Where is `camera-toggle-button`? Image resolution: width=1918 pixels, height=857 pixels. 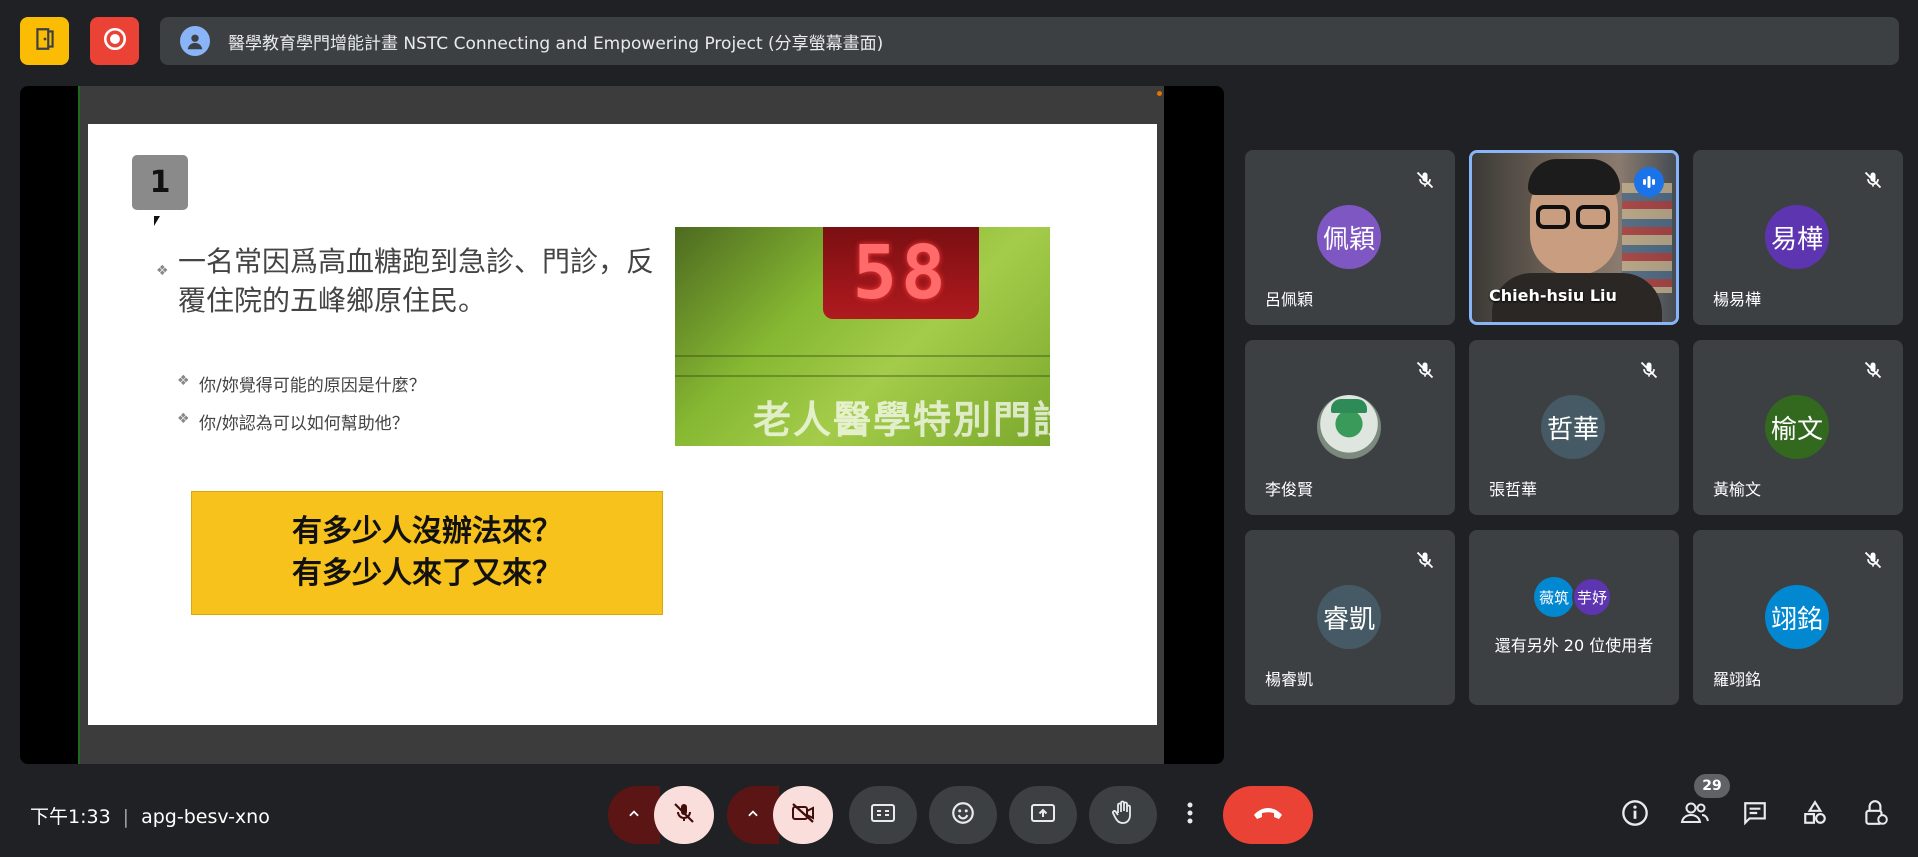 camera-toggle-button is located at coordinates (803, 815).